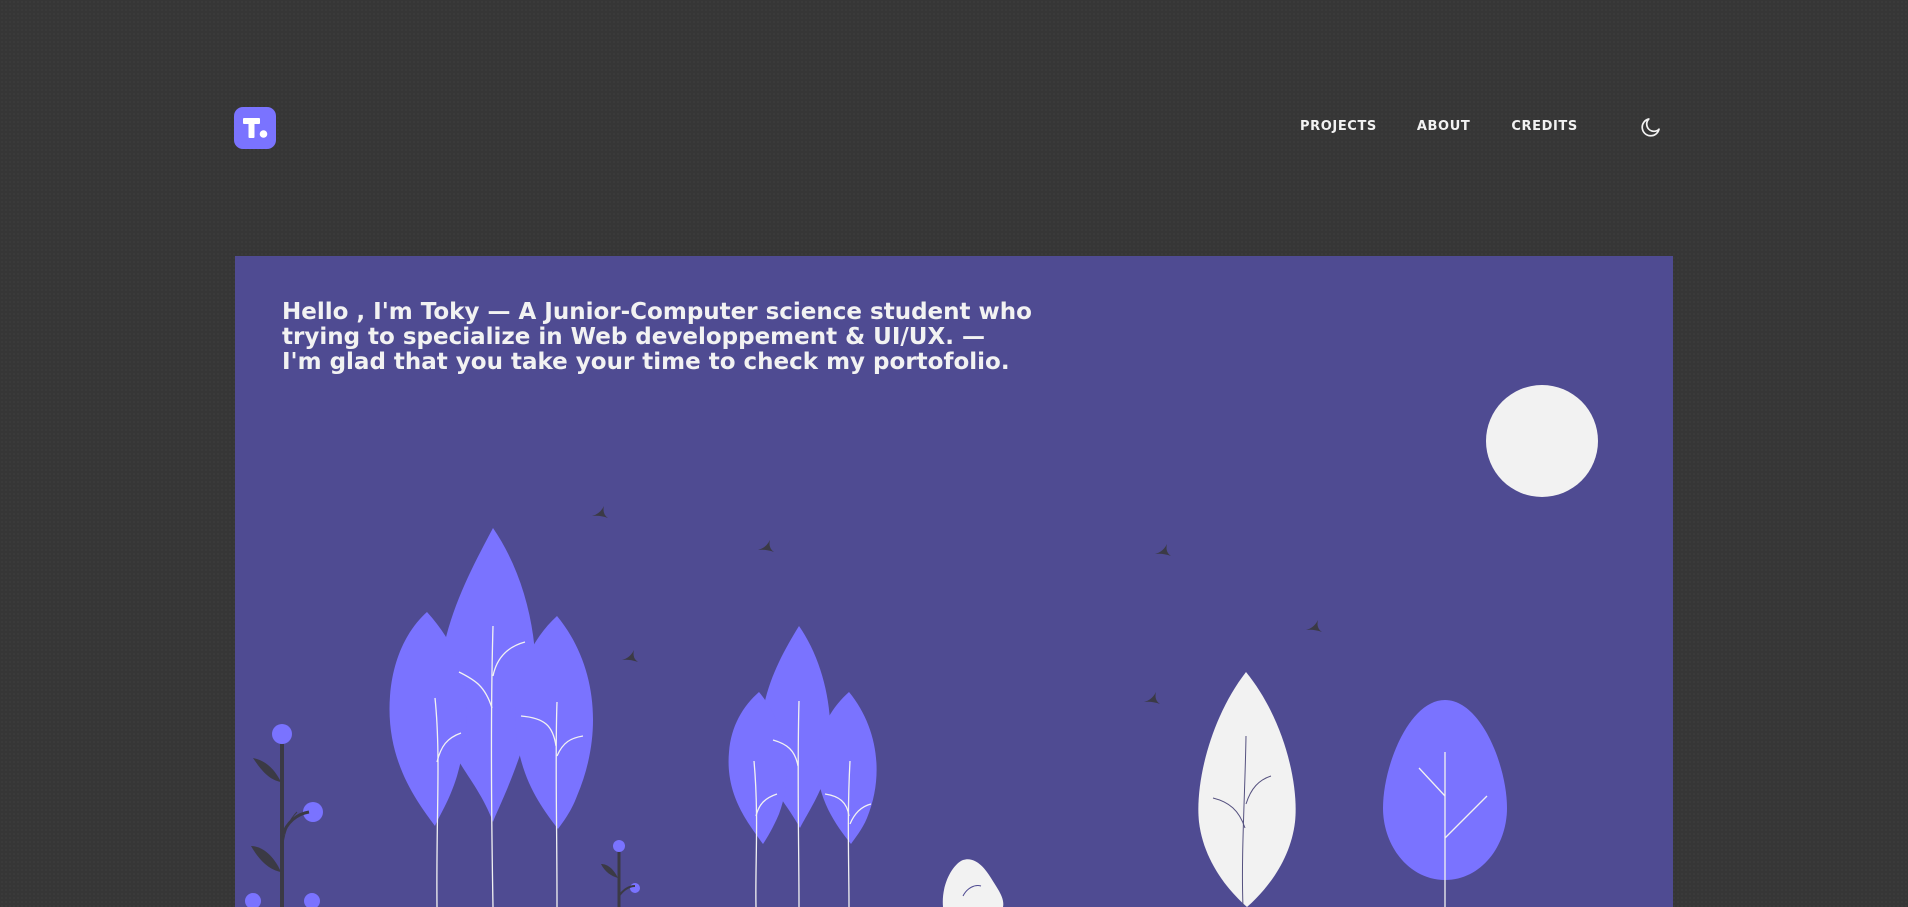  I want to click on main-nav: PROJECTS ABOUT CREDITS, so click(1439, 126).